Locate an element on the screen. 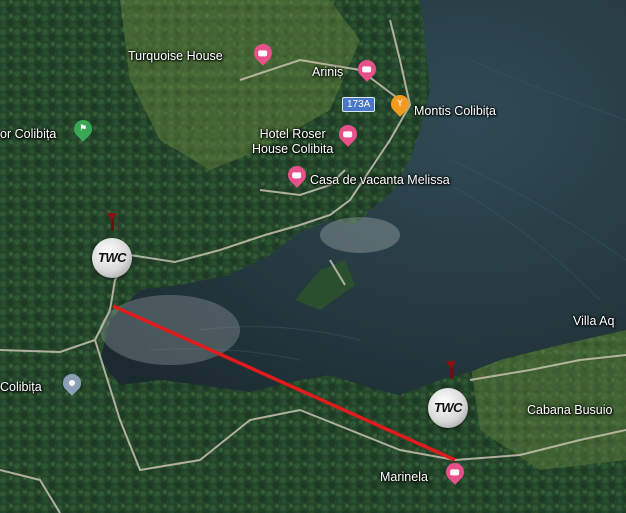  place-label-arinis: Ariniș is located at coordinates (327, 72).